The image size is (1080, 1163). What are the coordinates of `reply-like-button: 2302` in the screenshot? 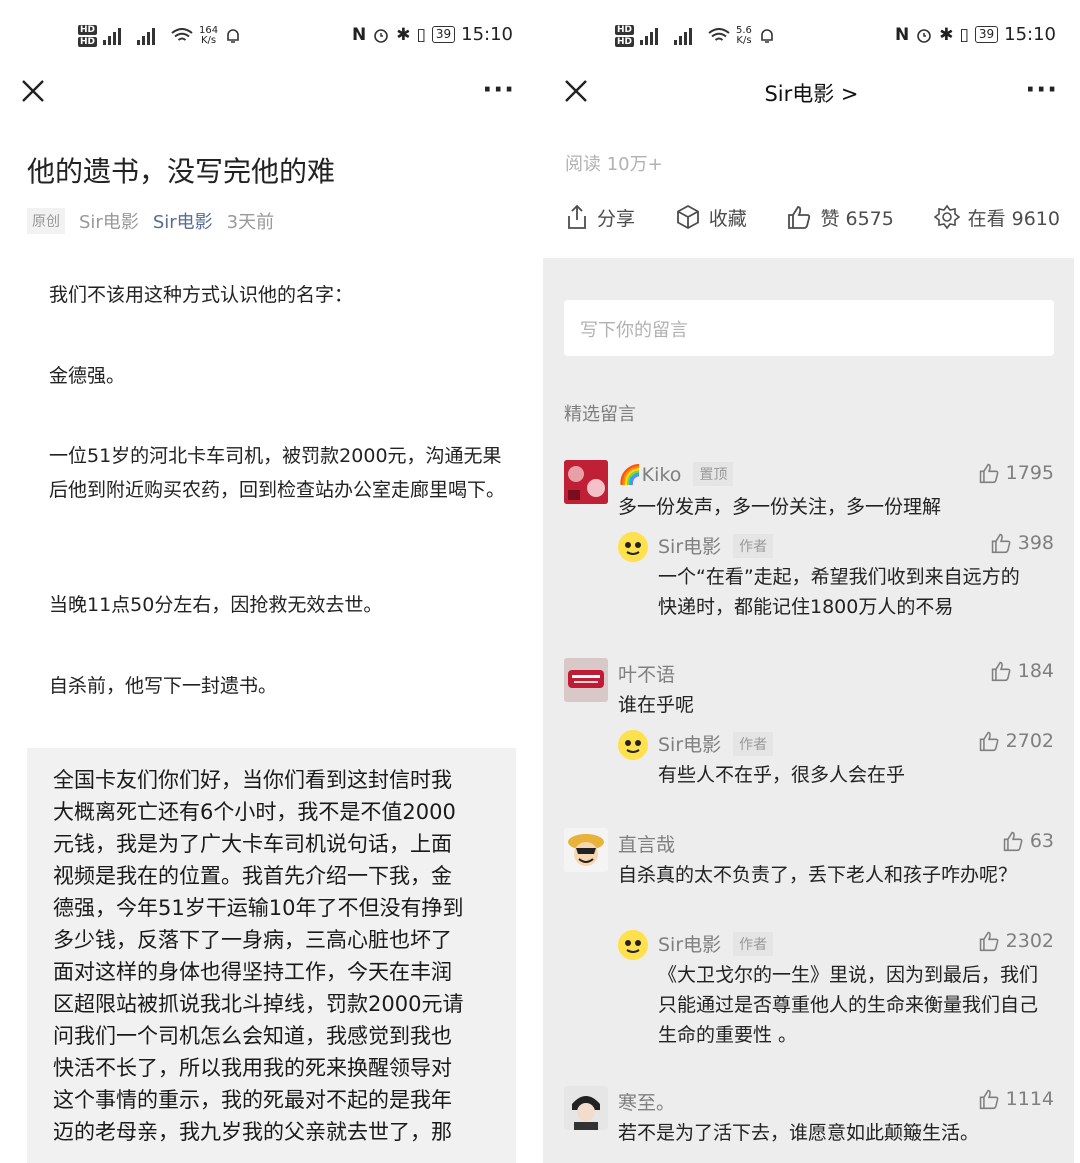 It's located at (1016, 941).